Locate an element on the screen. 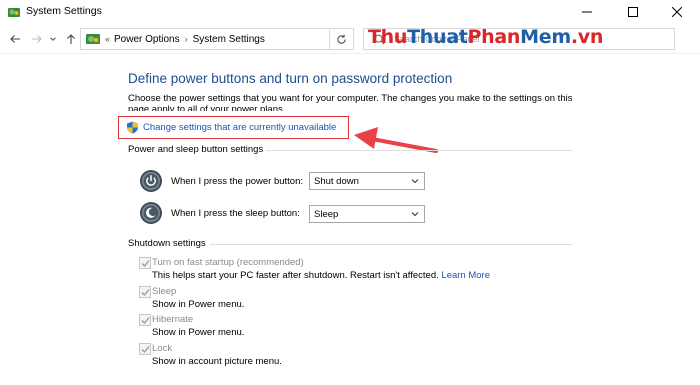 This screenshot has height=385, width=700. minimize-button is located at coordinates (587, 12).